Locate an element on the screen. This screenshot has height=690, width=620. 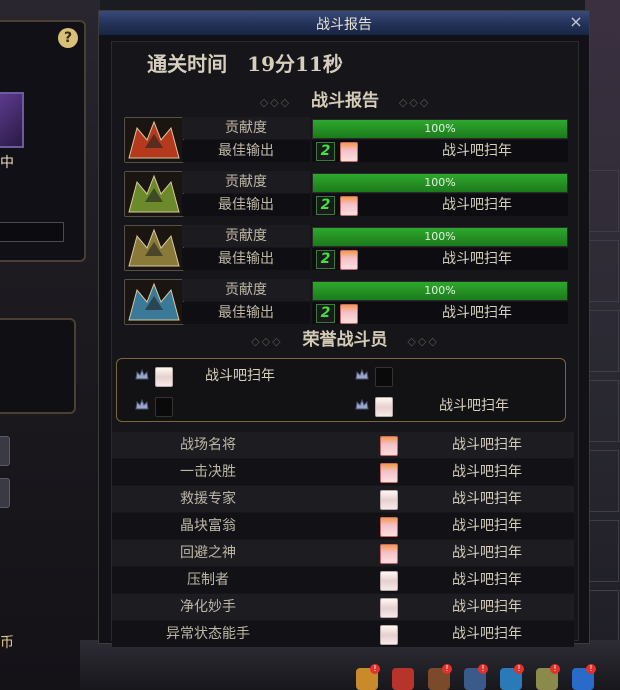
award-row: 晶块富翁 战斗吧扫年 is located at coordinates (343, 526).